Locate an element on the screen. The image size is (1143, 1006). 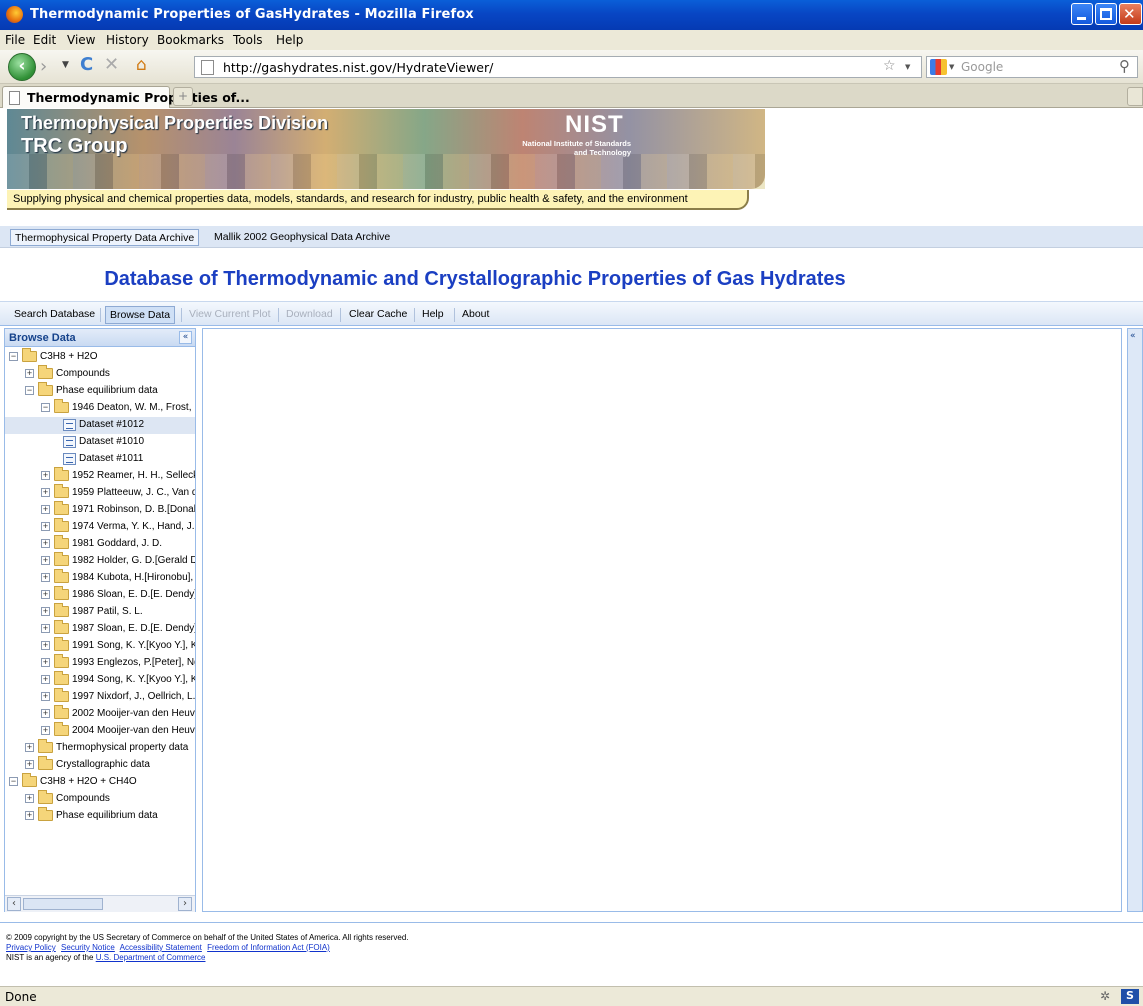
tree-folder-item: +1987 Patil, S. L. is located at coordinates (100, 612).